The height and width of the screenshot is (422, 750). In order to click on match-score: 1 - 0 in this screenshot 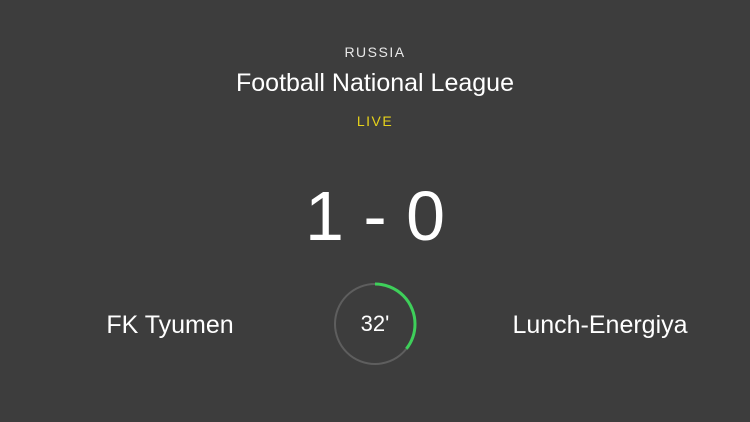, I will do `click(375, 216)`.